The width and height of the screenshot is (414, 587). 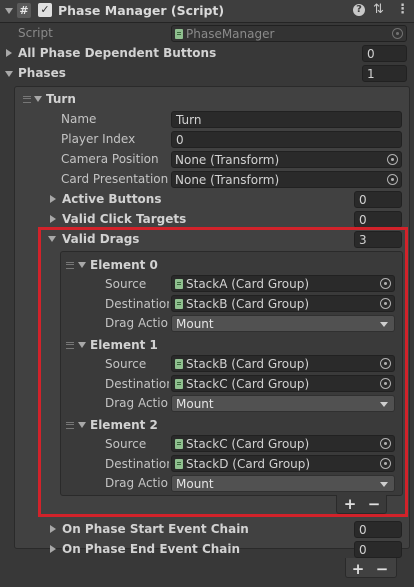 I want to click on foldout-turn-icon, so click(x=38, y=99).